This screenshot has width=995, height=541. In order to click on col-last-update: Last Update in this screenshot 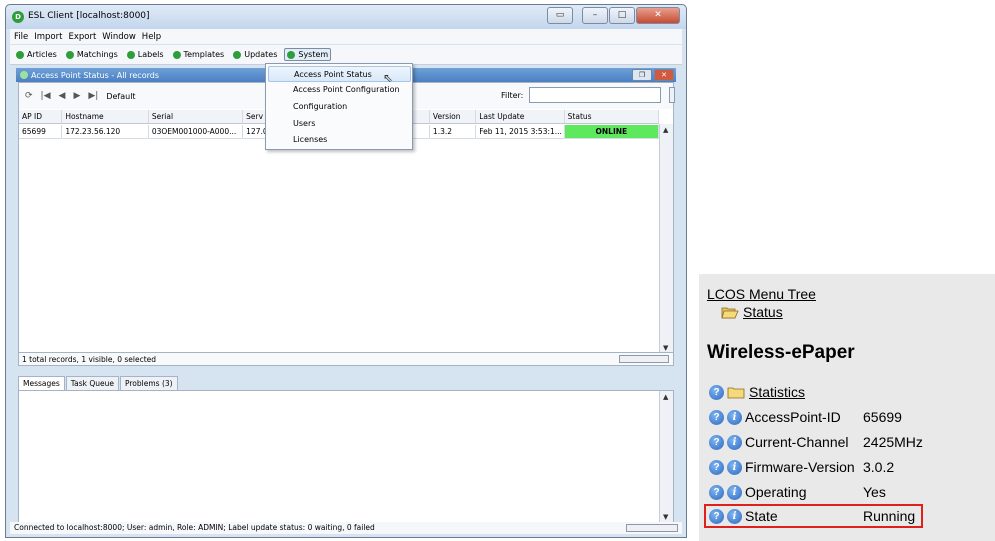, I will do `click(520, 116)`.